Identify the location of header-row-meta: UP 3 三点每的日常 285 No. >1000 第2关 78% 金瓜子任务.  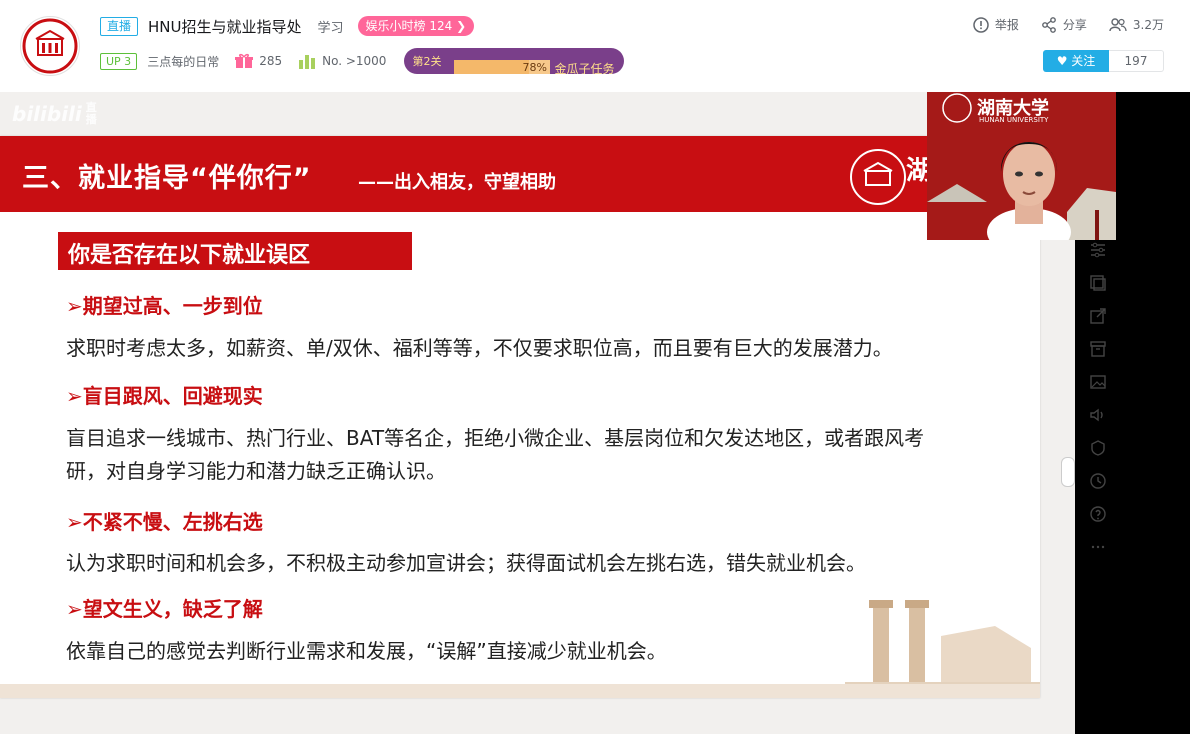
(362, 61).